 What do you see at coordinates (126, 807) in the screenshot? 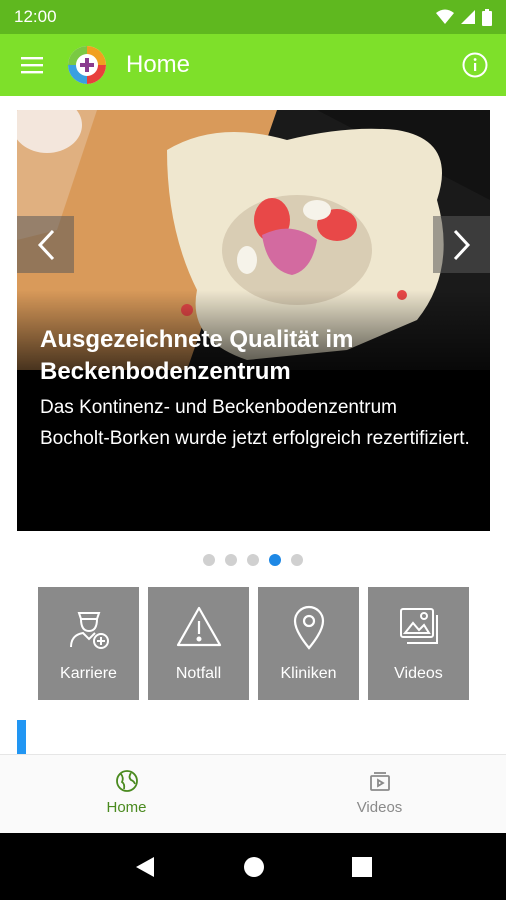
I see `bottom-nav-label: Home` at bounding box center [126, 807].